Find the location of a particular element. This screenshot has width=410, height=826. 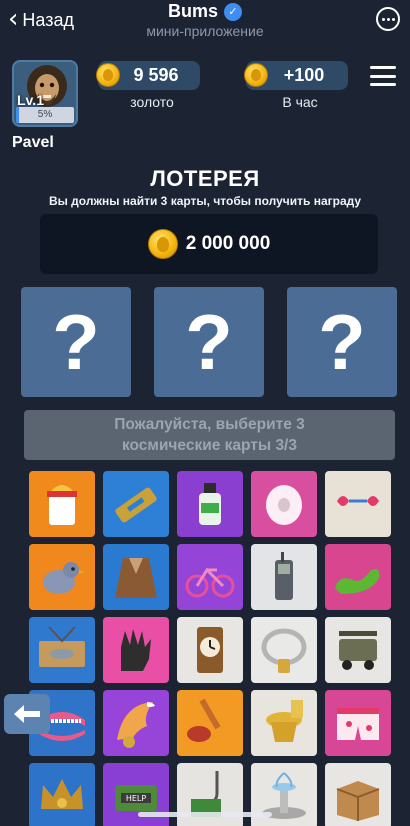

prize-box: 2 000 000 is located at coordinates (209, 244).